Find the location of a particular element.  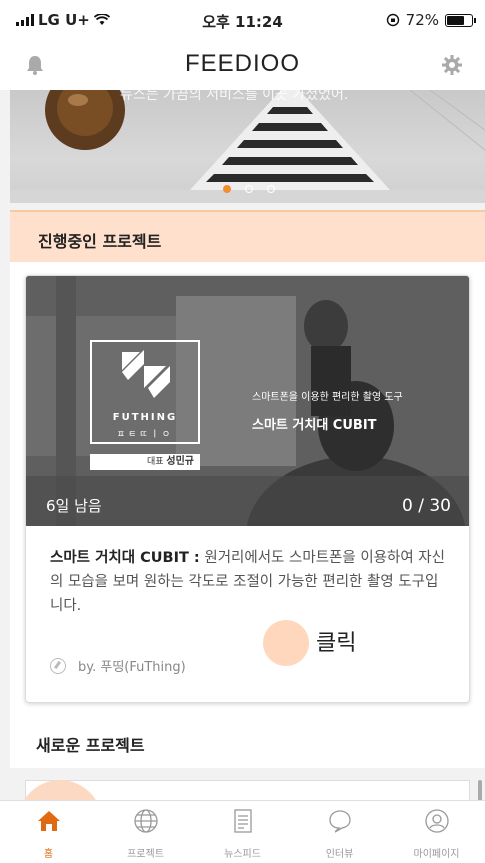

section-title: 새로운 프로젝트 is located at coordinates (90, 745).